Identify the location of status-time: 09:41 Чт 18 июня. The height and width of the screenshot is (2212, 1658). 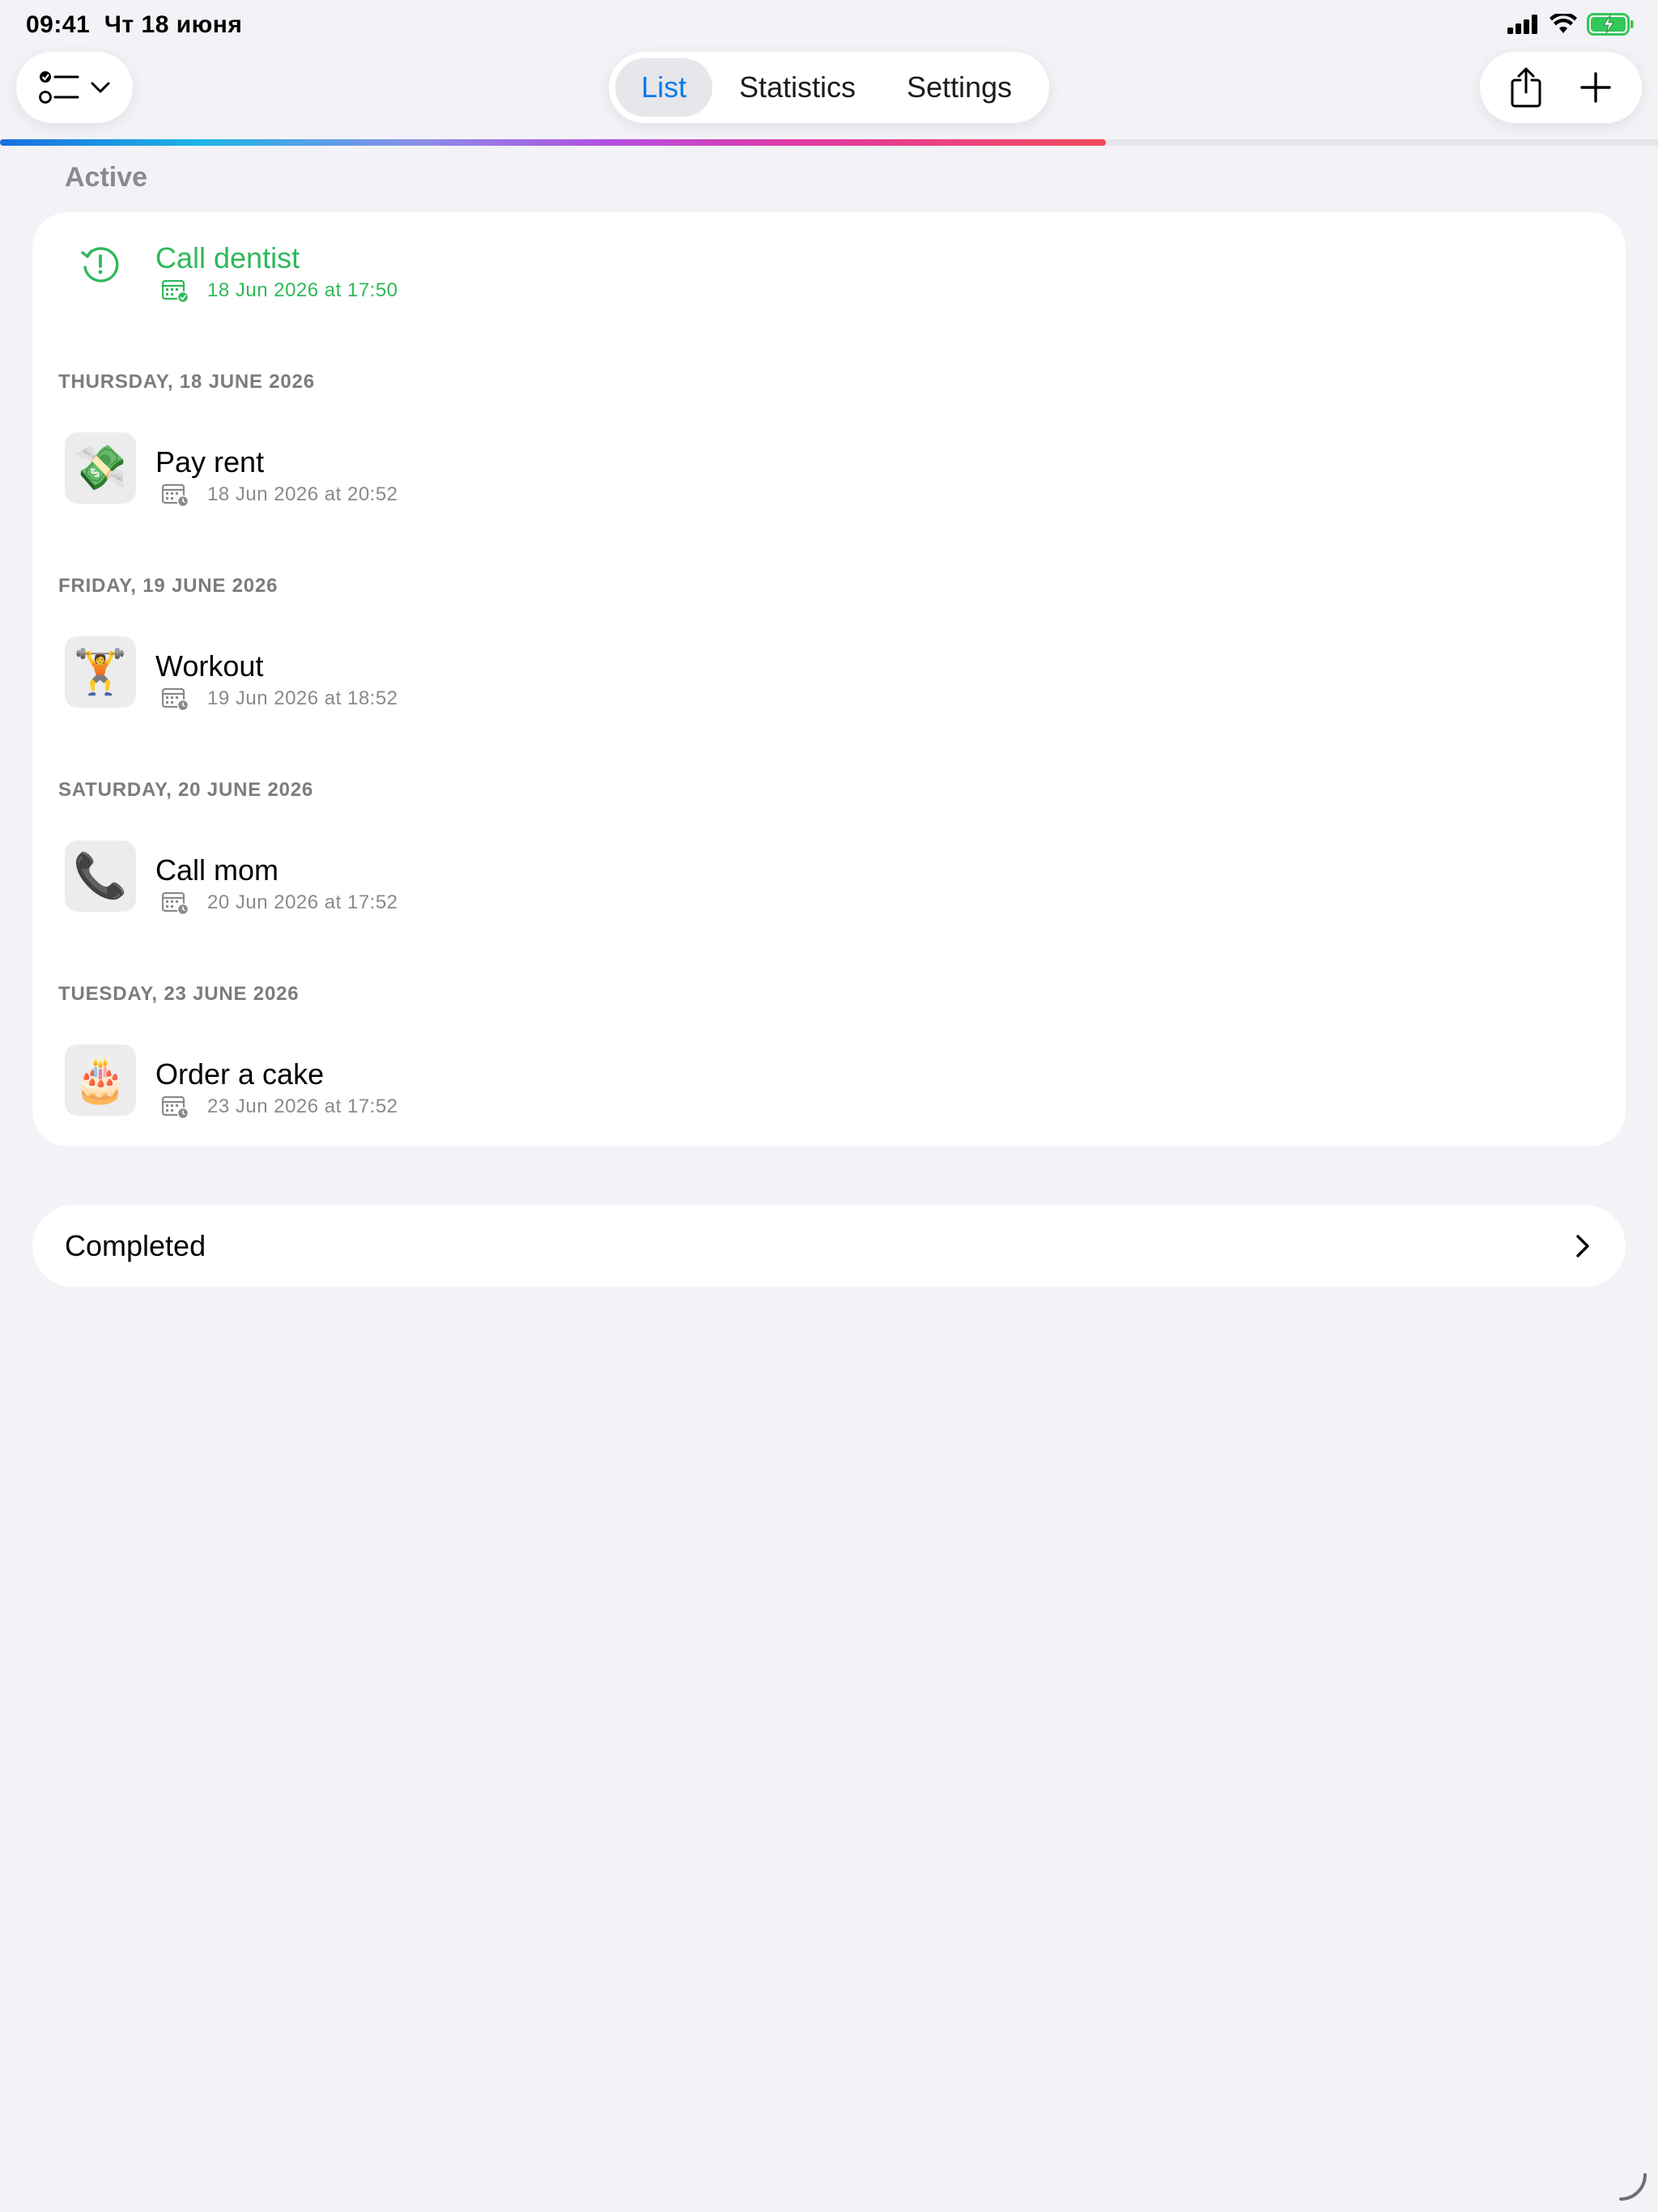
(134, 25).